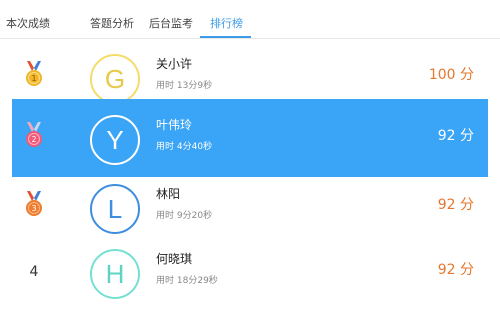  Describe the element at coordinates (28, 24) in the screenshot. I see `tab-current-score: 本次成绩` at that location.